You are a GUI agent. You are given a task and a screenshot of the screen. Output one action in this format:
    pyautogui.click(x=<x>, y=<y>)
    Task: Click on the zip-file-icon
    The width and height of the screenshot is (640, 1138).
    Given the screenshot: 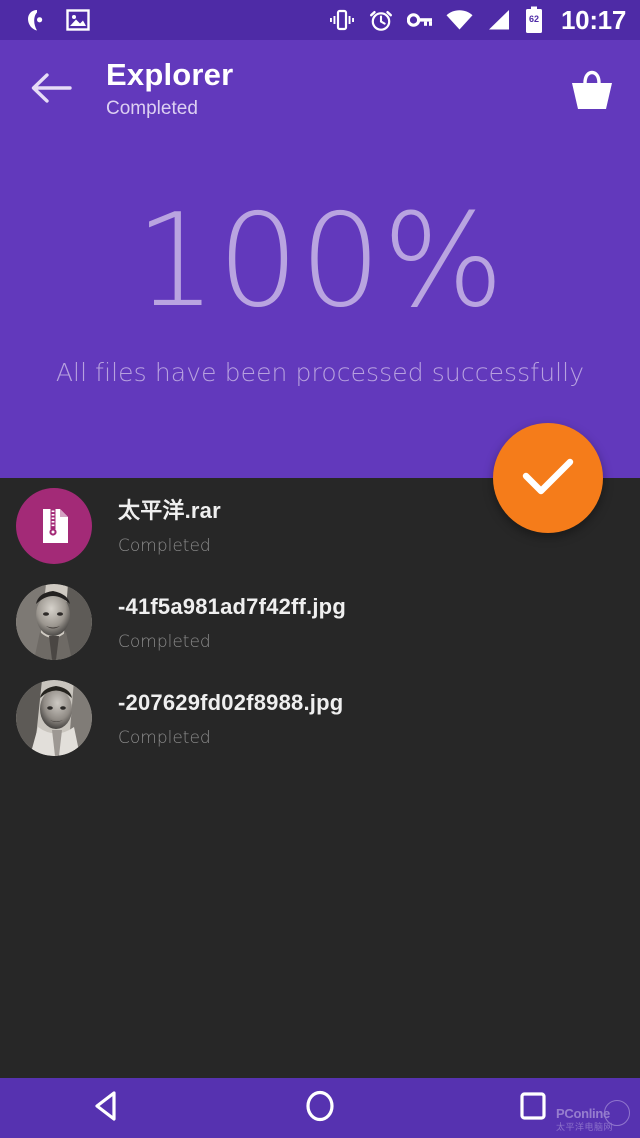 What is the action you would take?
    pyautogui.click(x=55, y=526)
    